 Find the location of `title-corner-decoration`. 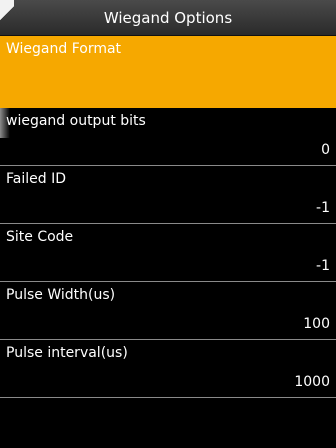

title-corner-decoration is located at coordinates (7, 18).